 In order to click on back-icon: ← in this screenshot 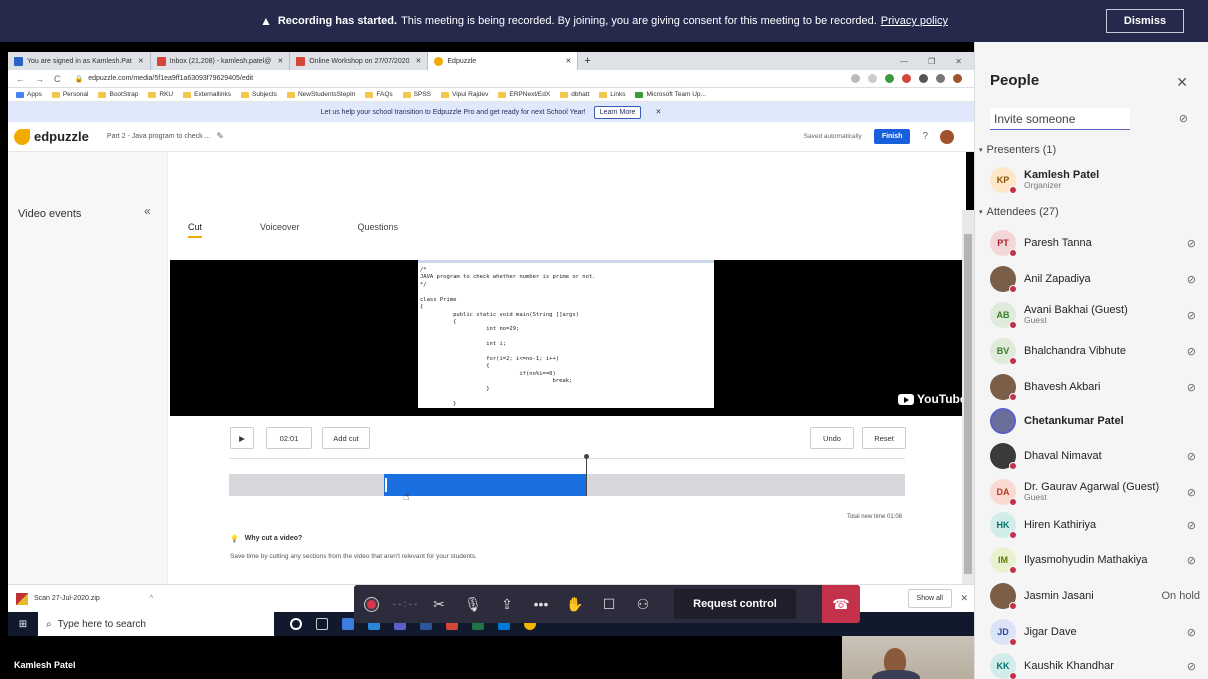, I will do `click(20, 79)`.